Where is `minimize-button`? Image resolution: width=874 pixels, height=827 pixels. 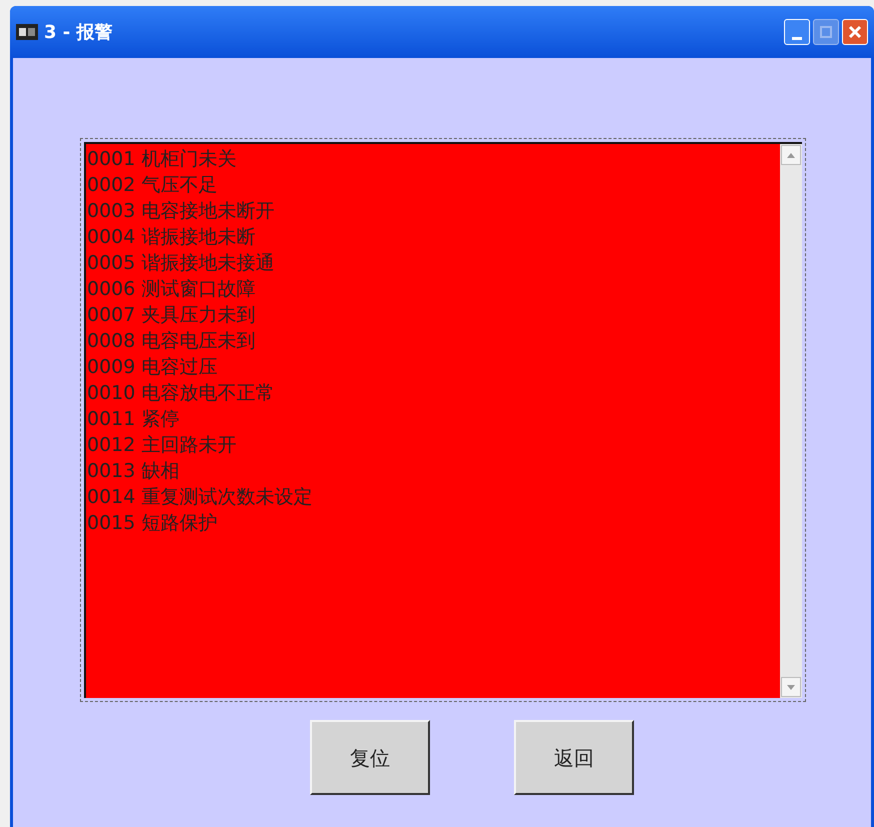
minimize-button is located at coordinates (797, 32).